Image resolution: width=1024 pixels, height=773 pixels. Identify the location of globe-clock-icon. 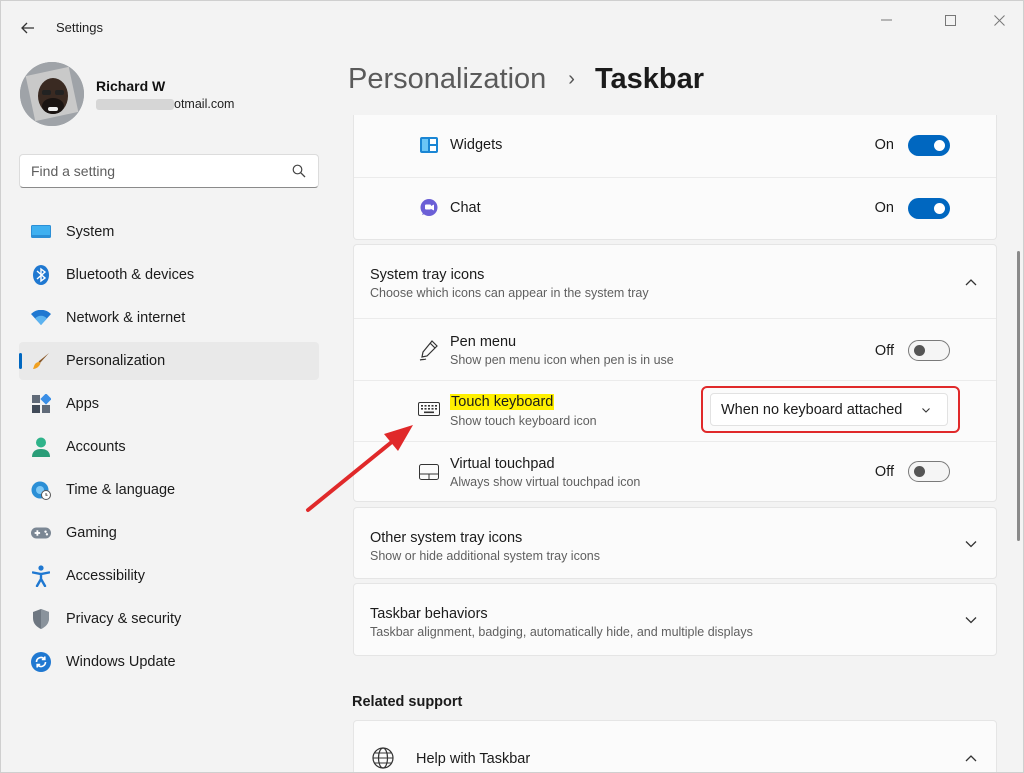
(41, 490).